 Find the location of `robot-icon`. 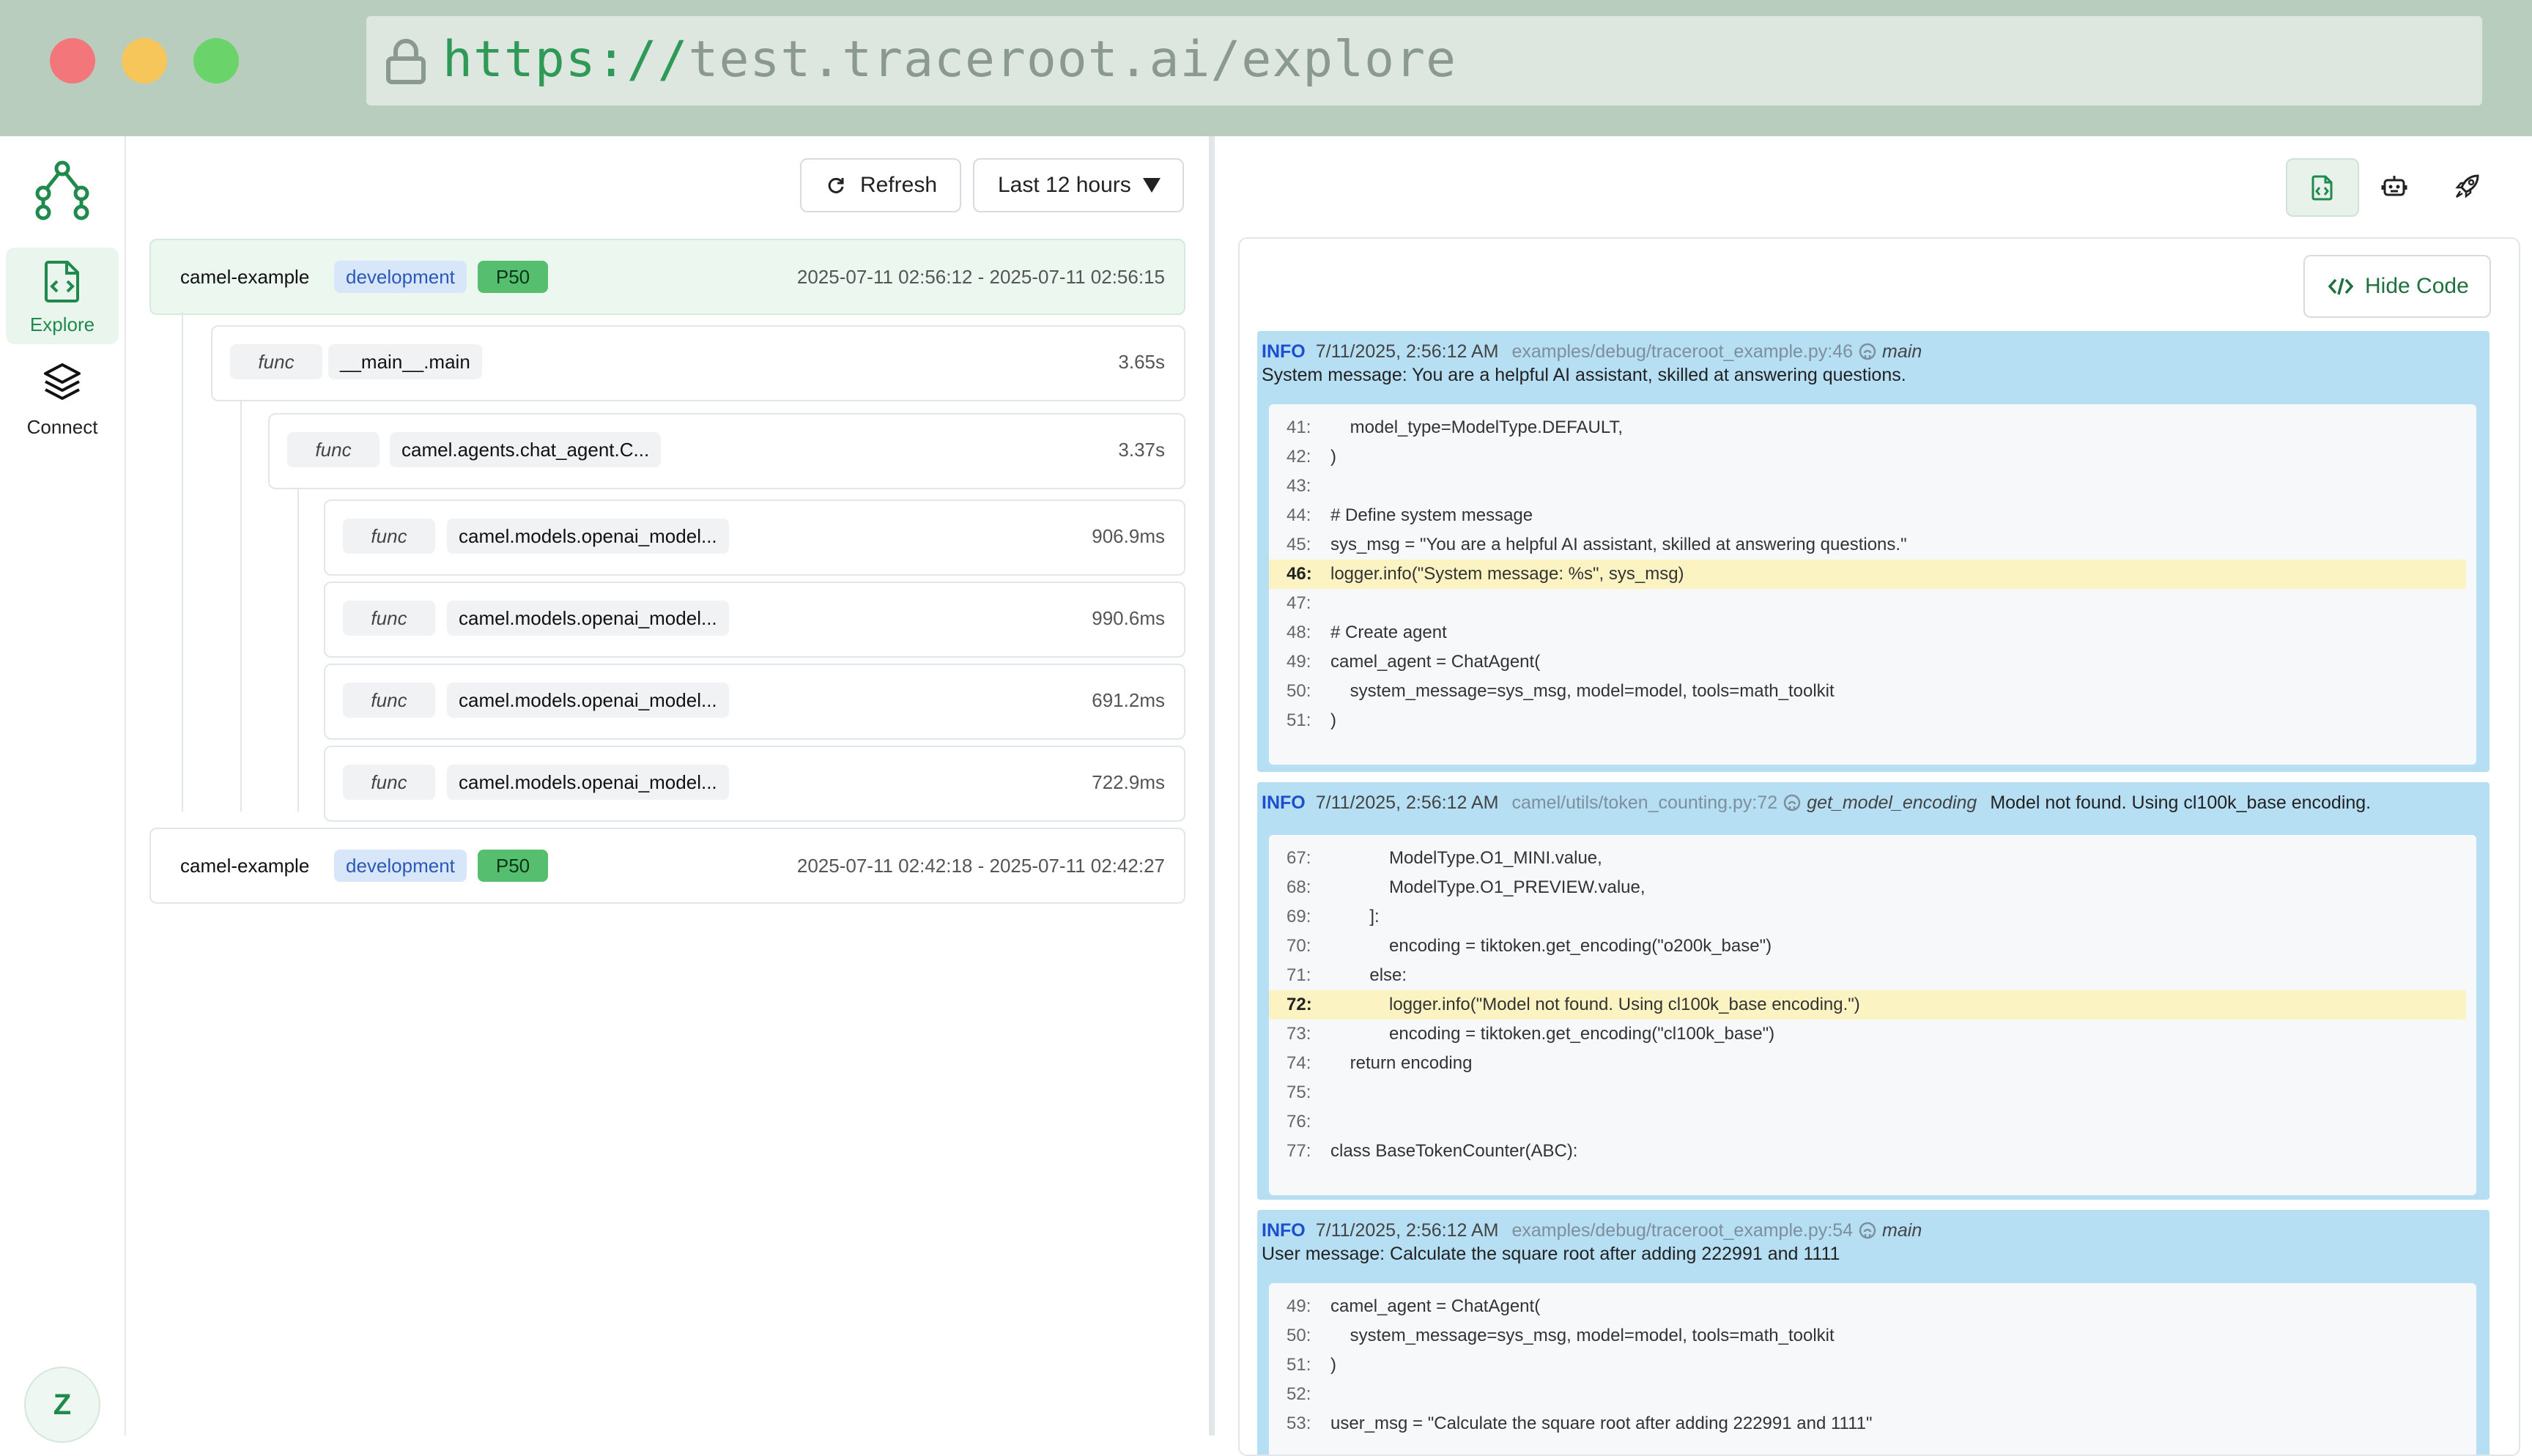

robot-icon is located at coordinates (2394, 186).